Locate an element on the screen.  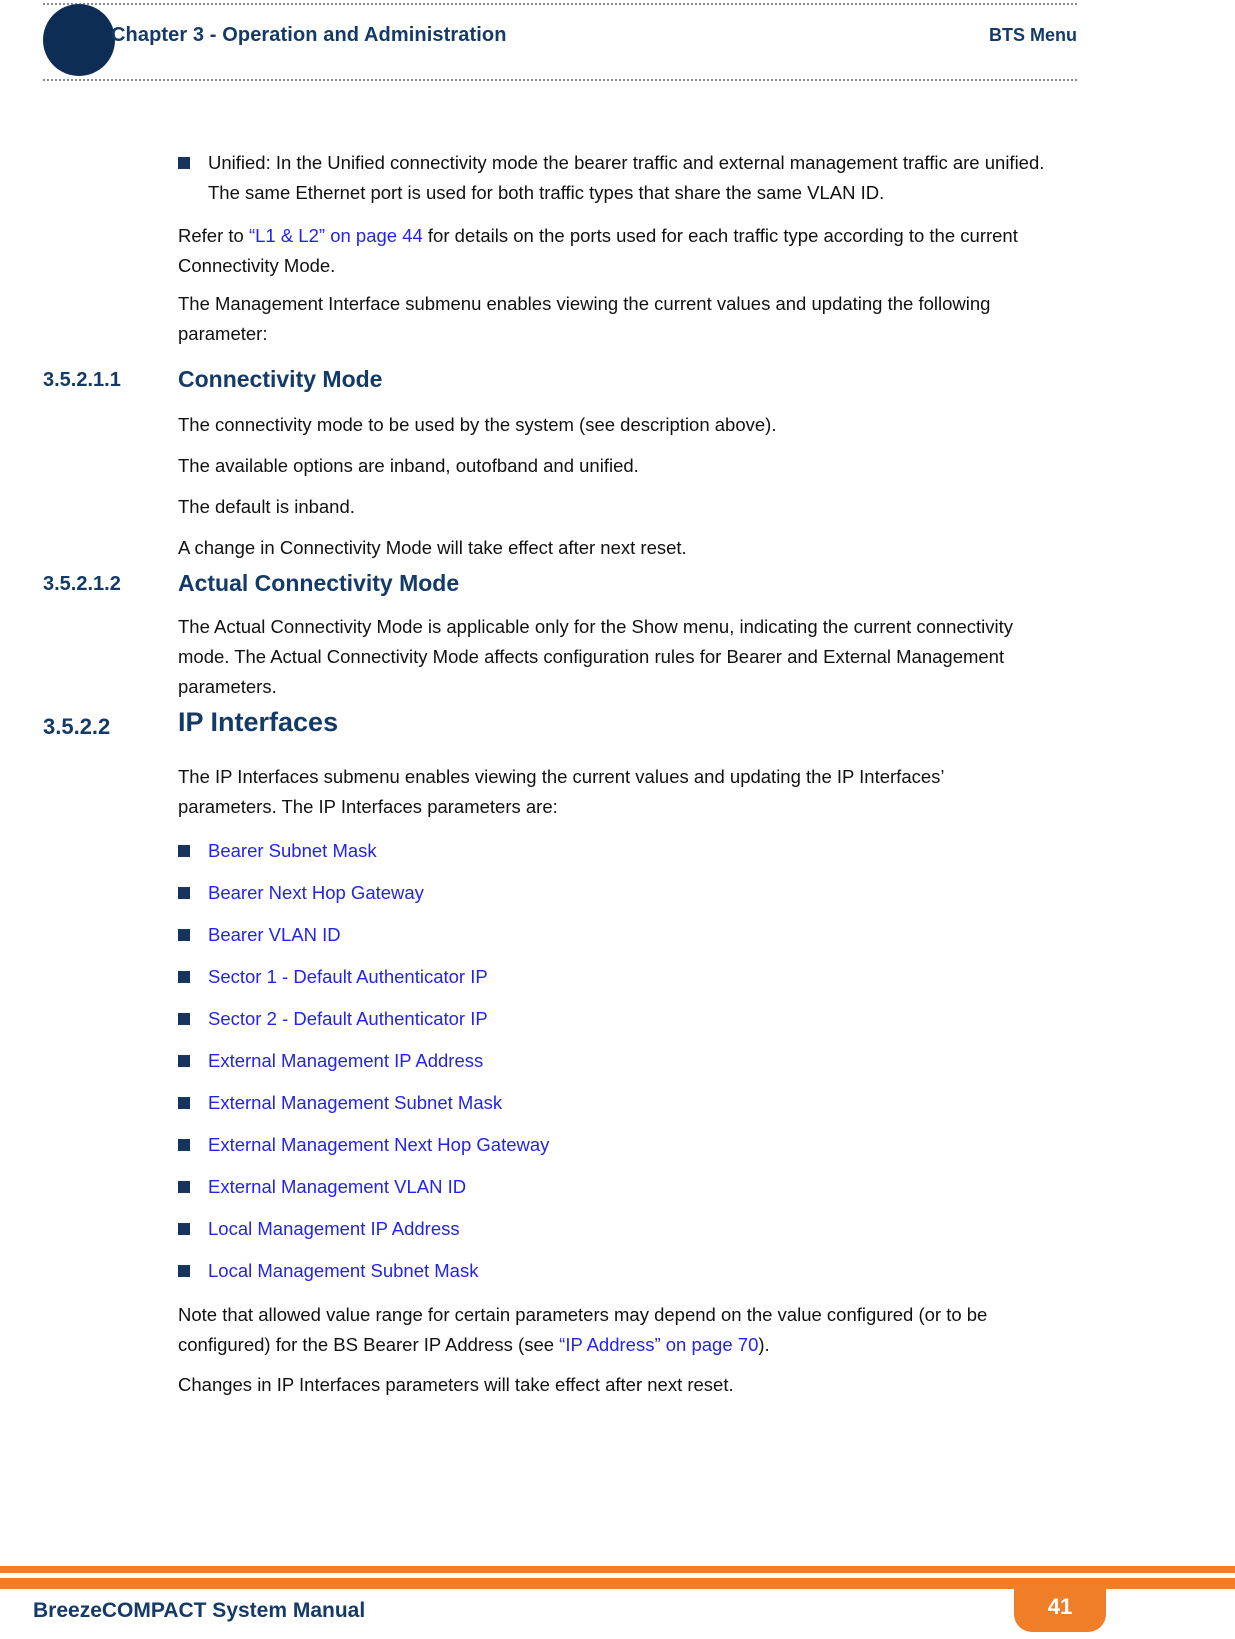
list-item: External Management VLAN ID is located at coordinates (623, 1187).